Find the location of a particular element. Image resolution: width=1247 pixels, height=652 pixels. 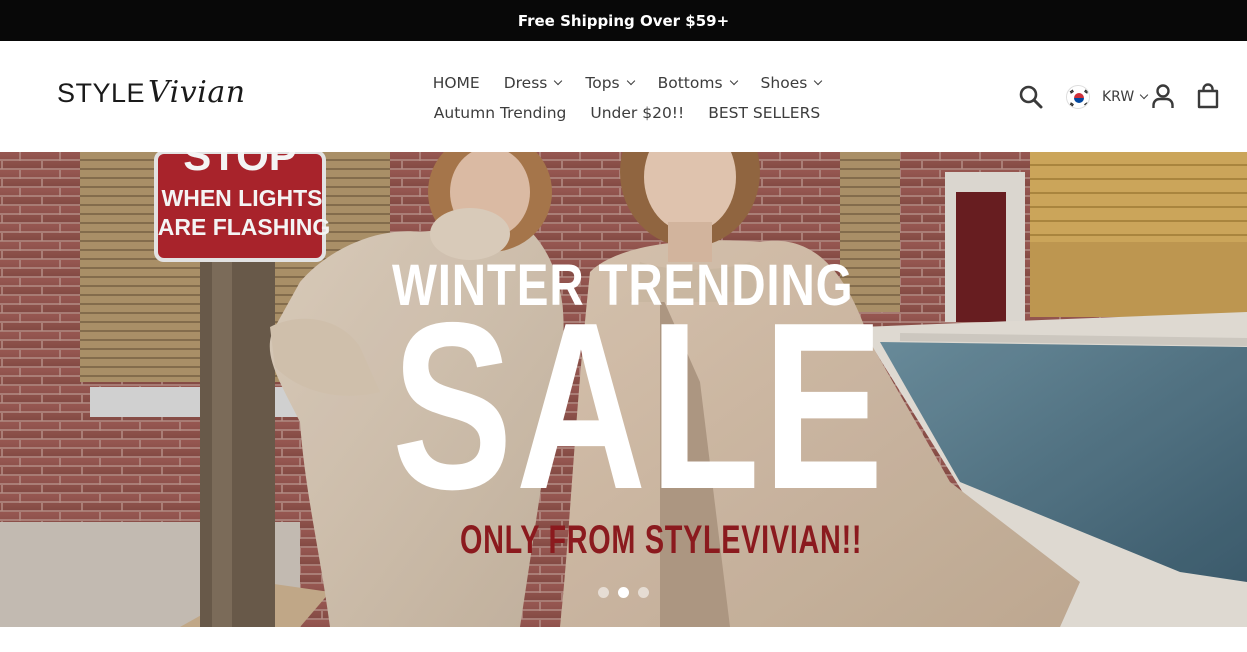

nav-label-shoes: Shoes is located at coordinates (784, 83).